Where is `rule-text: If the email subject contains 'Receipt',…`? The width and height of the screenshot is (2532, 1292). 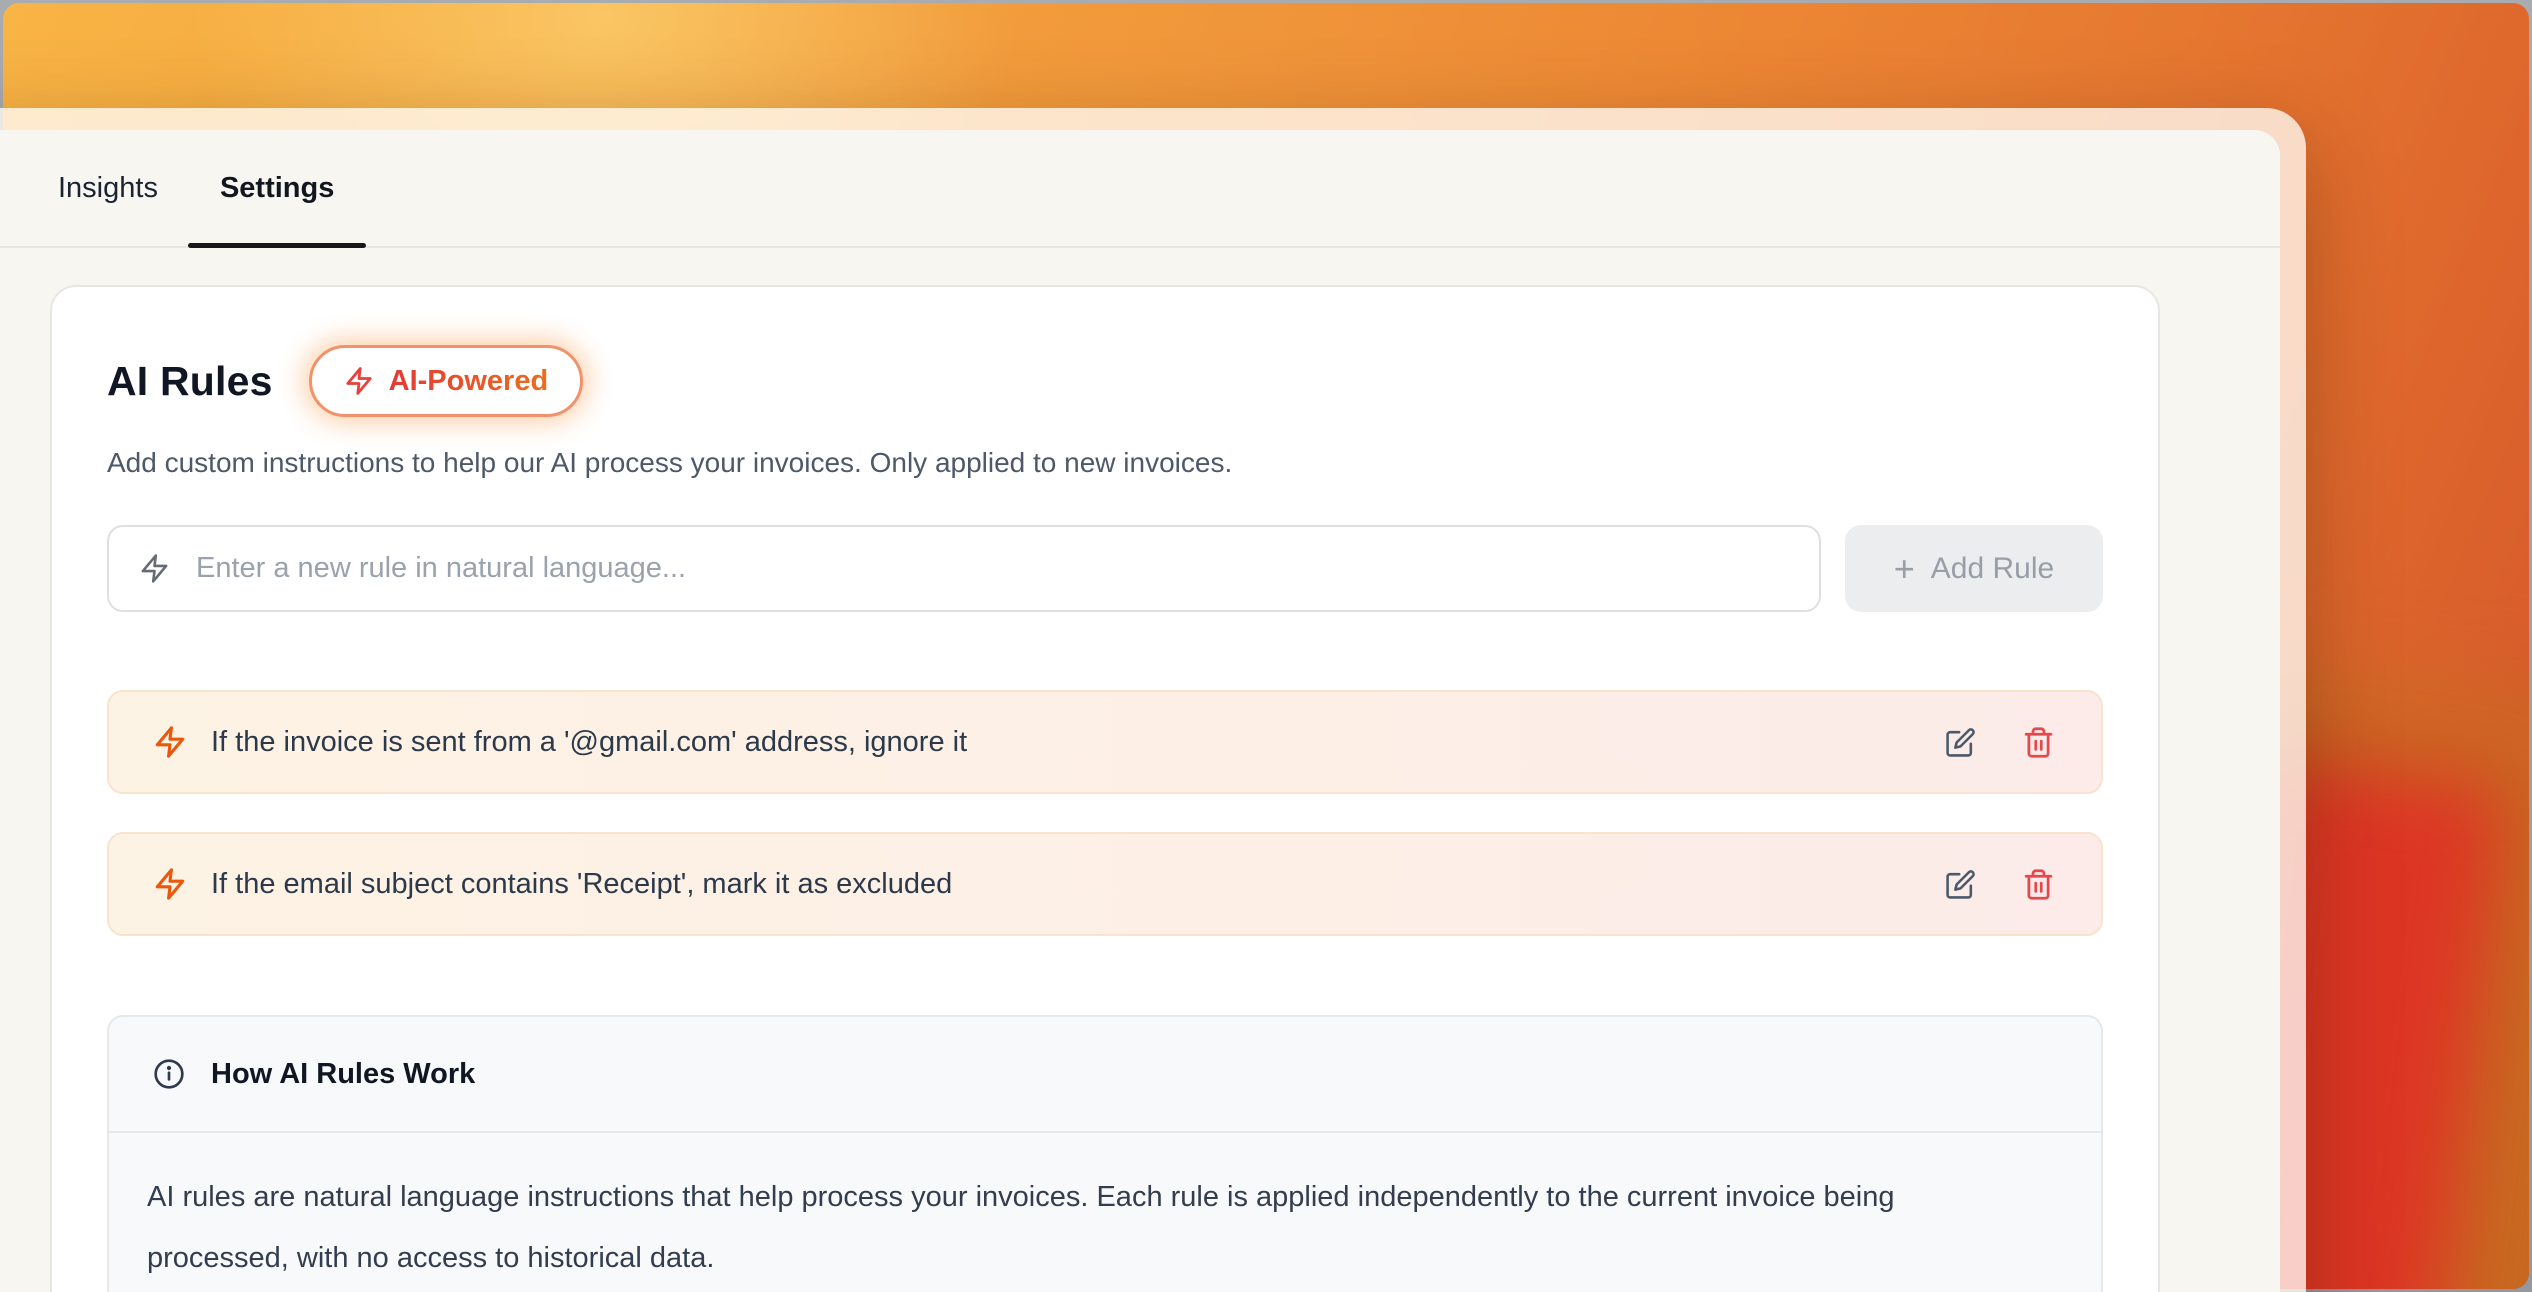
rule-text: If the email subject contains 'Receipt',… is located at coordinates (582, 883).